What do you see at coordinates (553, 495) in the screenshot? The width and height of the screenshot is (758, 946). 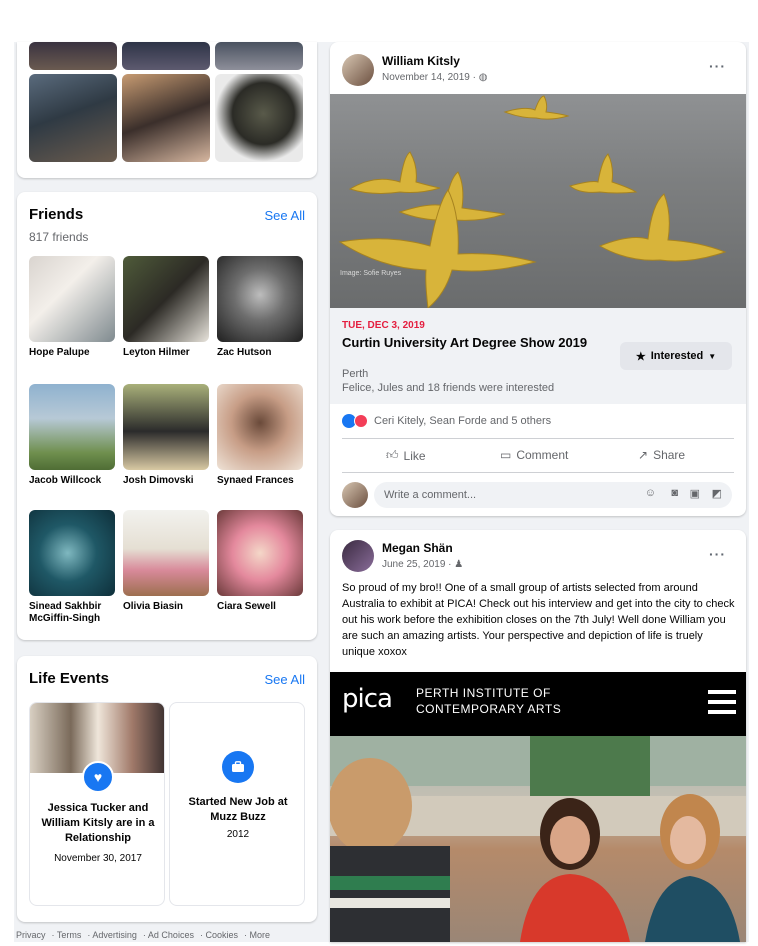 I see `comment-input: Write a comment... ☺ ◙ ▣ ◩` at bounding box center [553, 495].